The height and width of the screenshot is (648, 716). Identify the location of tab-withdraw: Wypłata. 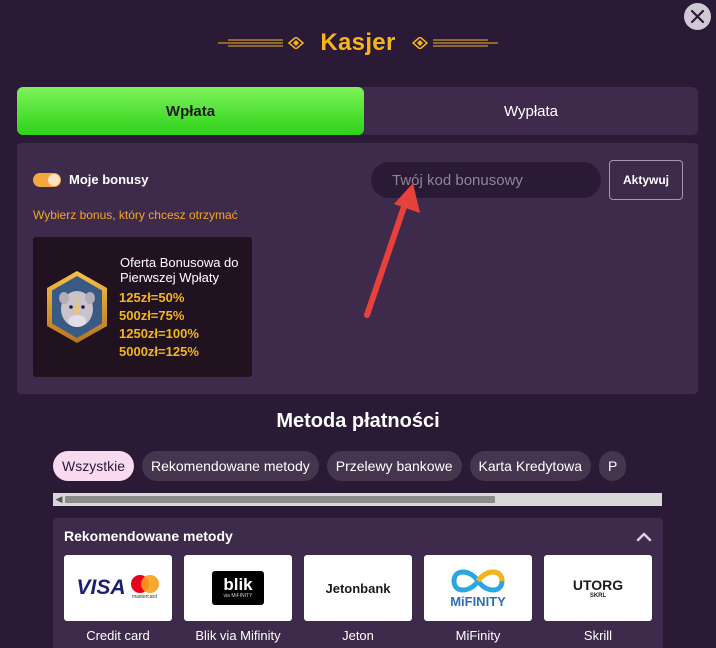
(531, 111).